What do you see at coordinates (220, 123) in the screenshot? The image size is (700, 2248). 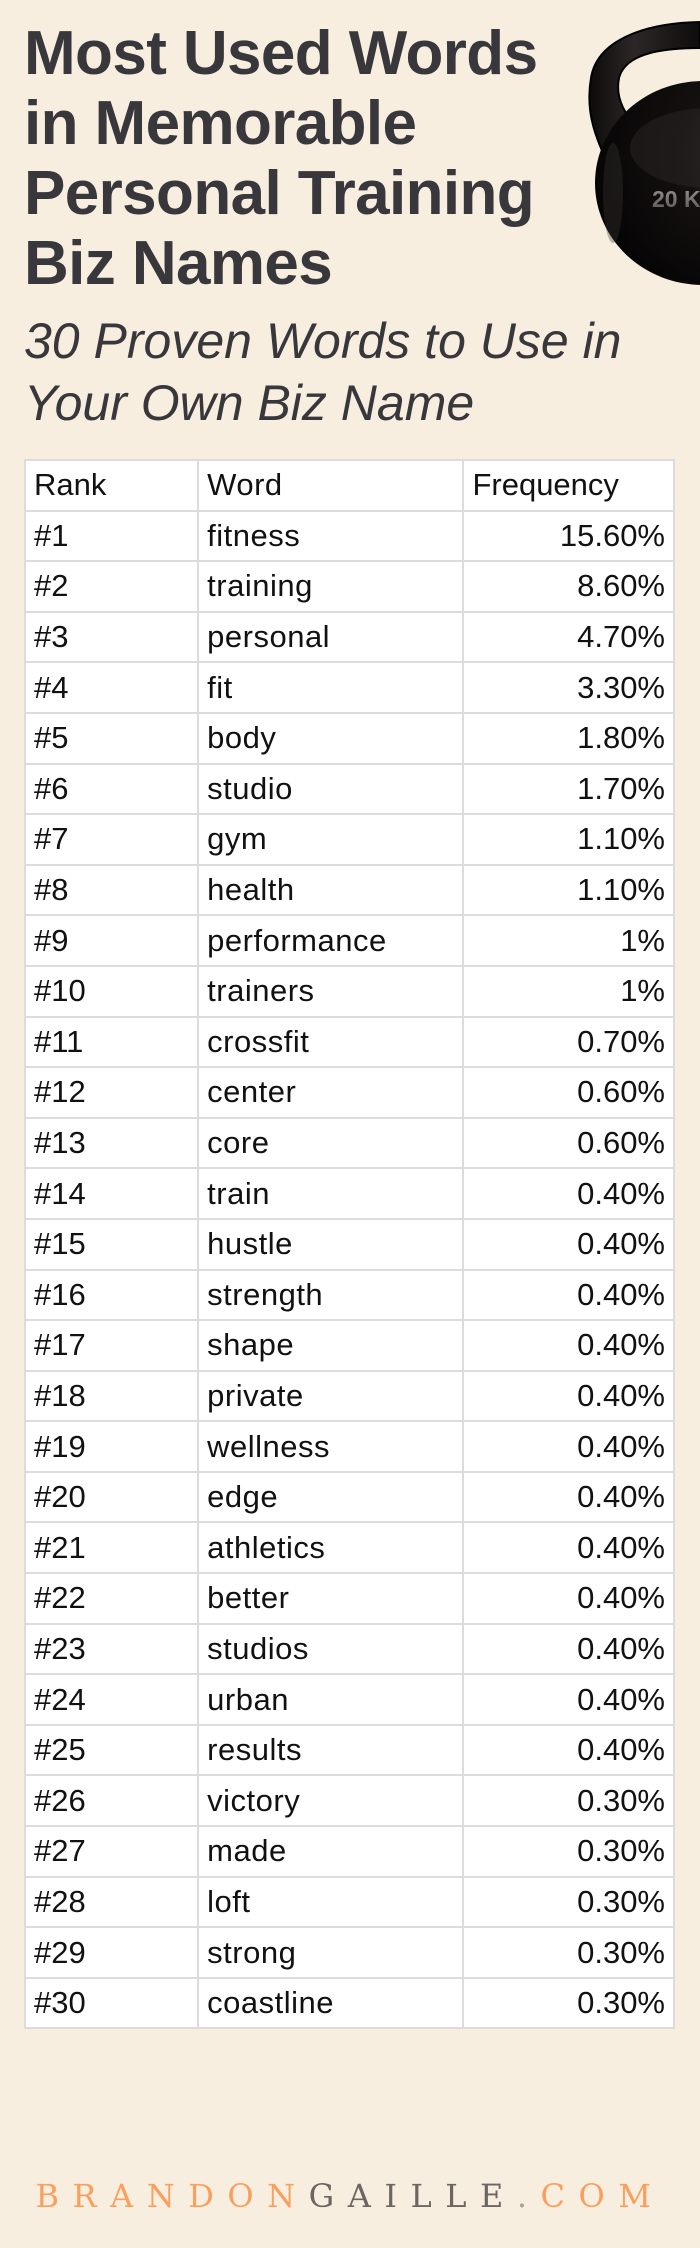 I see `title-line: in Memorable` at bounding box center [220, 123].